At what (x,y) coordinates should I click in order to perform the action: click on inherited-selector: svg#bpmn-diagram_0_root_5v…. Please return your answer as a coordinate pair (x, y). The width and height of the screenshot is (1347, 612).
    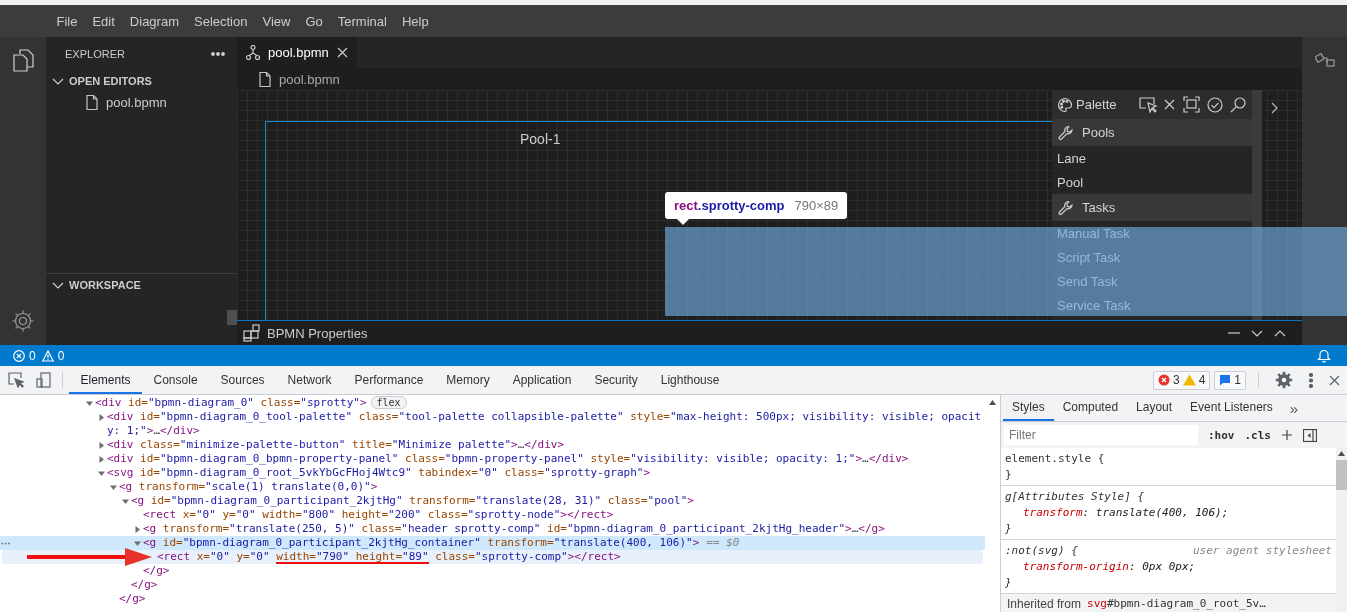
    Looking at the image, I should click on (1176, 604).